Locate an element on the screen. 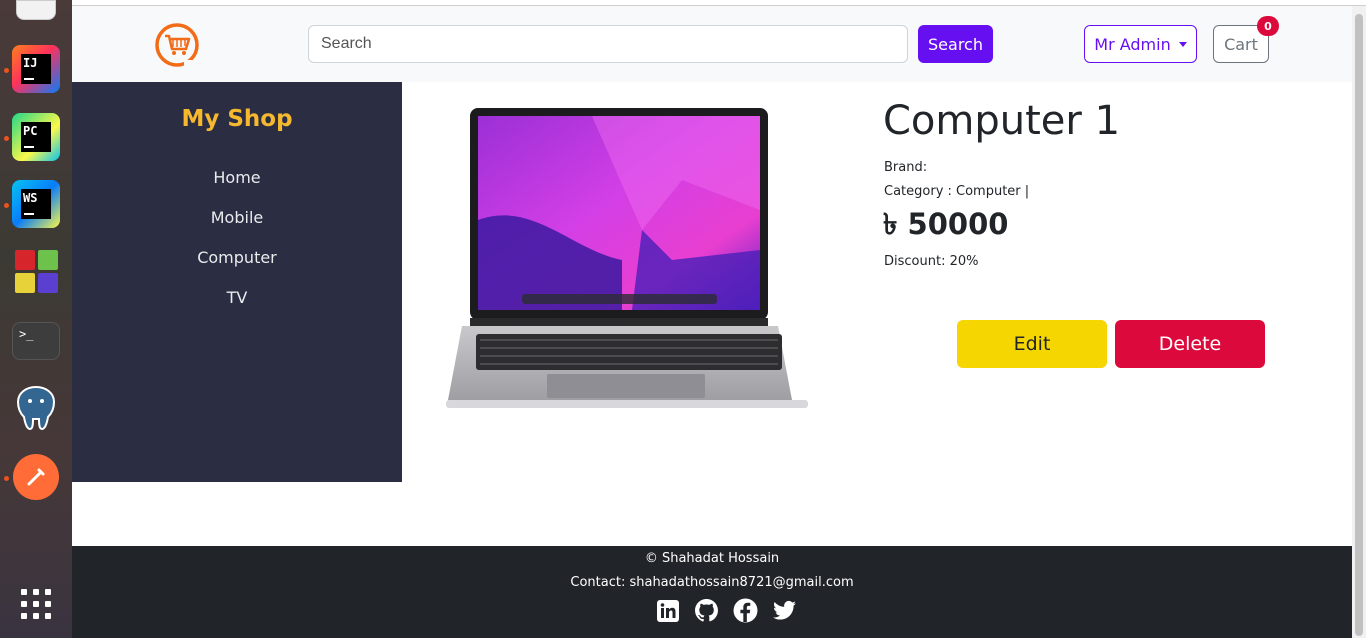  sidebar-item-computer: Computer is located at coordinates (237, 257).